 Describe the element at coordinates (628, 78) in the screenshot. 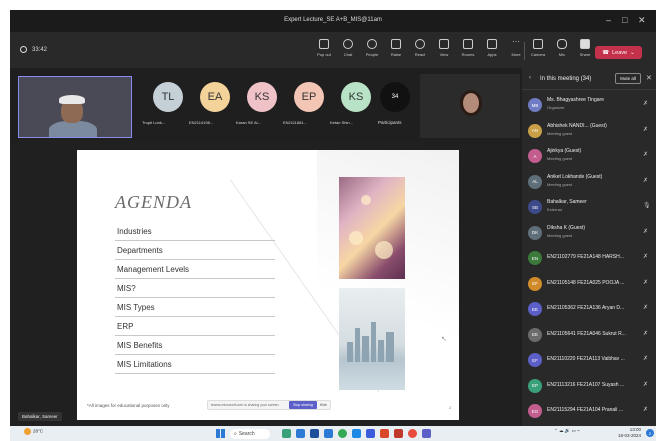

I see `mute-all-button: Mute all` at that location.